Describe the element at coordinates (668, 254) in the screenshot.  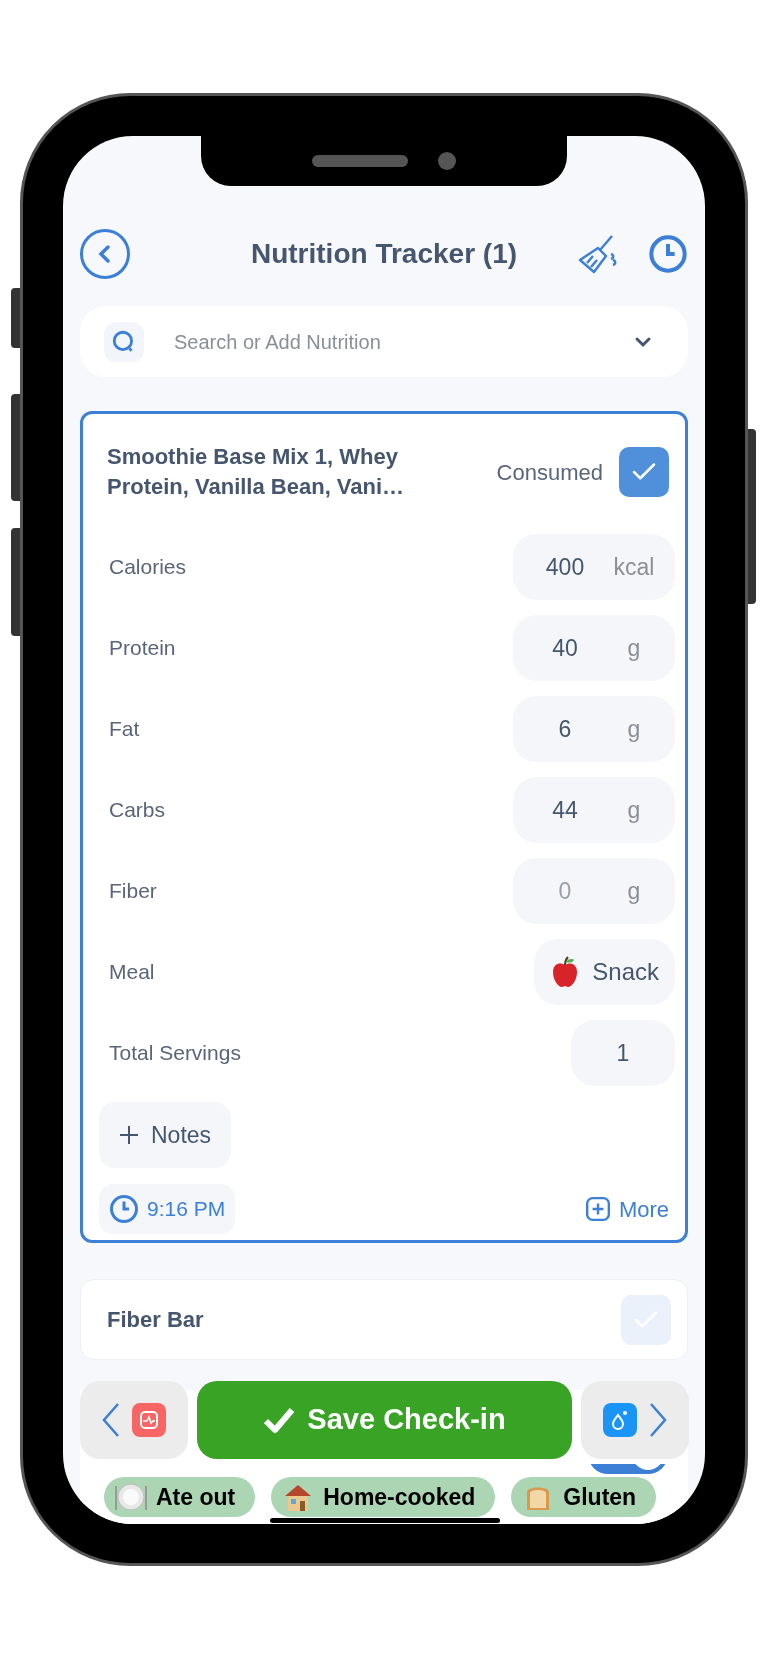
I see `history-icon` at that location.